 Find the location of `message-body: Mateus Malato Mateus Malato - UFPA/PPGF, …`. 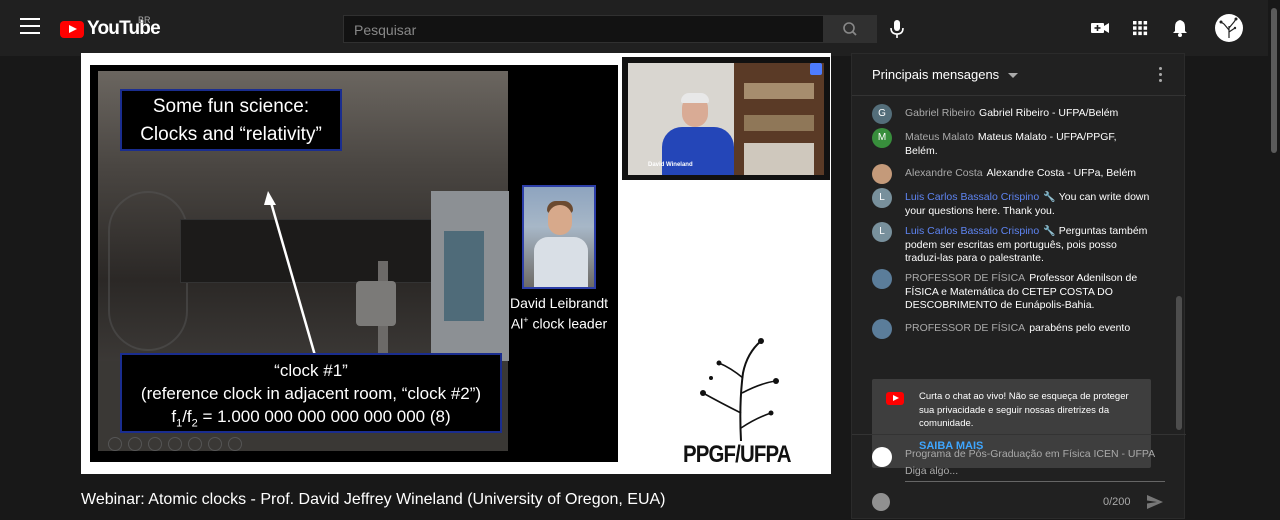

message-body: Mateus Malato Mateus Malato - UFPA/PPGF, … is located at coordinates (1028, 143).